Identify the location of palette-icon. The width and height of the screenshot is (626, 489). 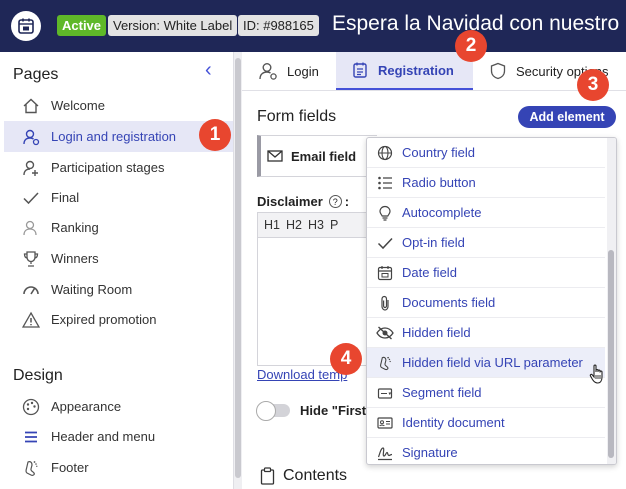
(31, 407).